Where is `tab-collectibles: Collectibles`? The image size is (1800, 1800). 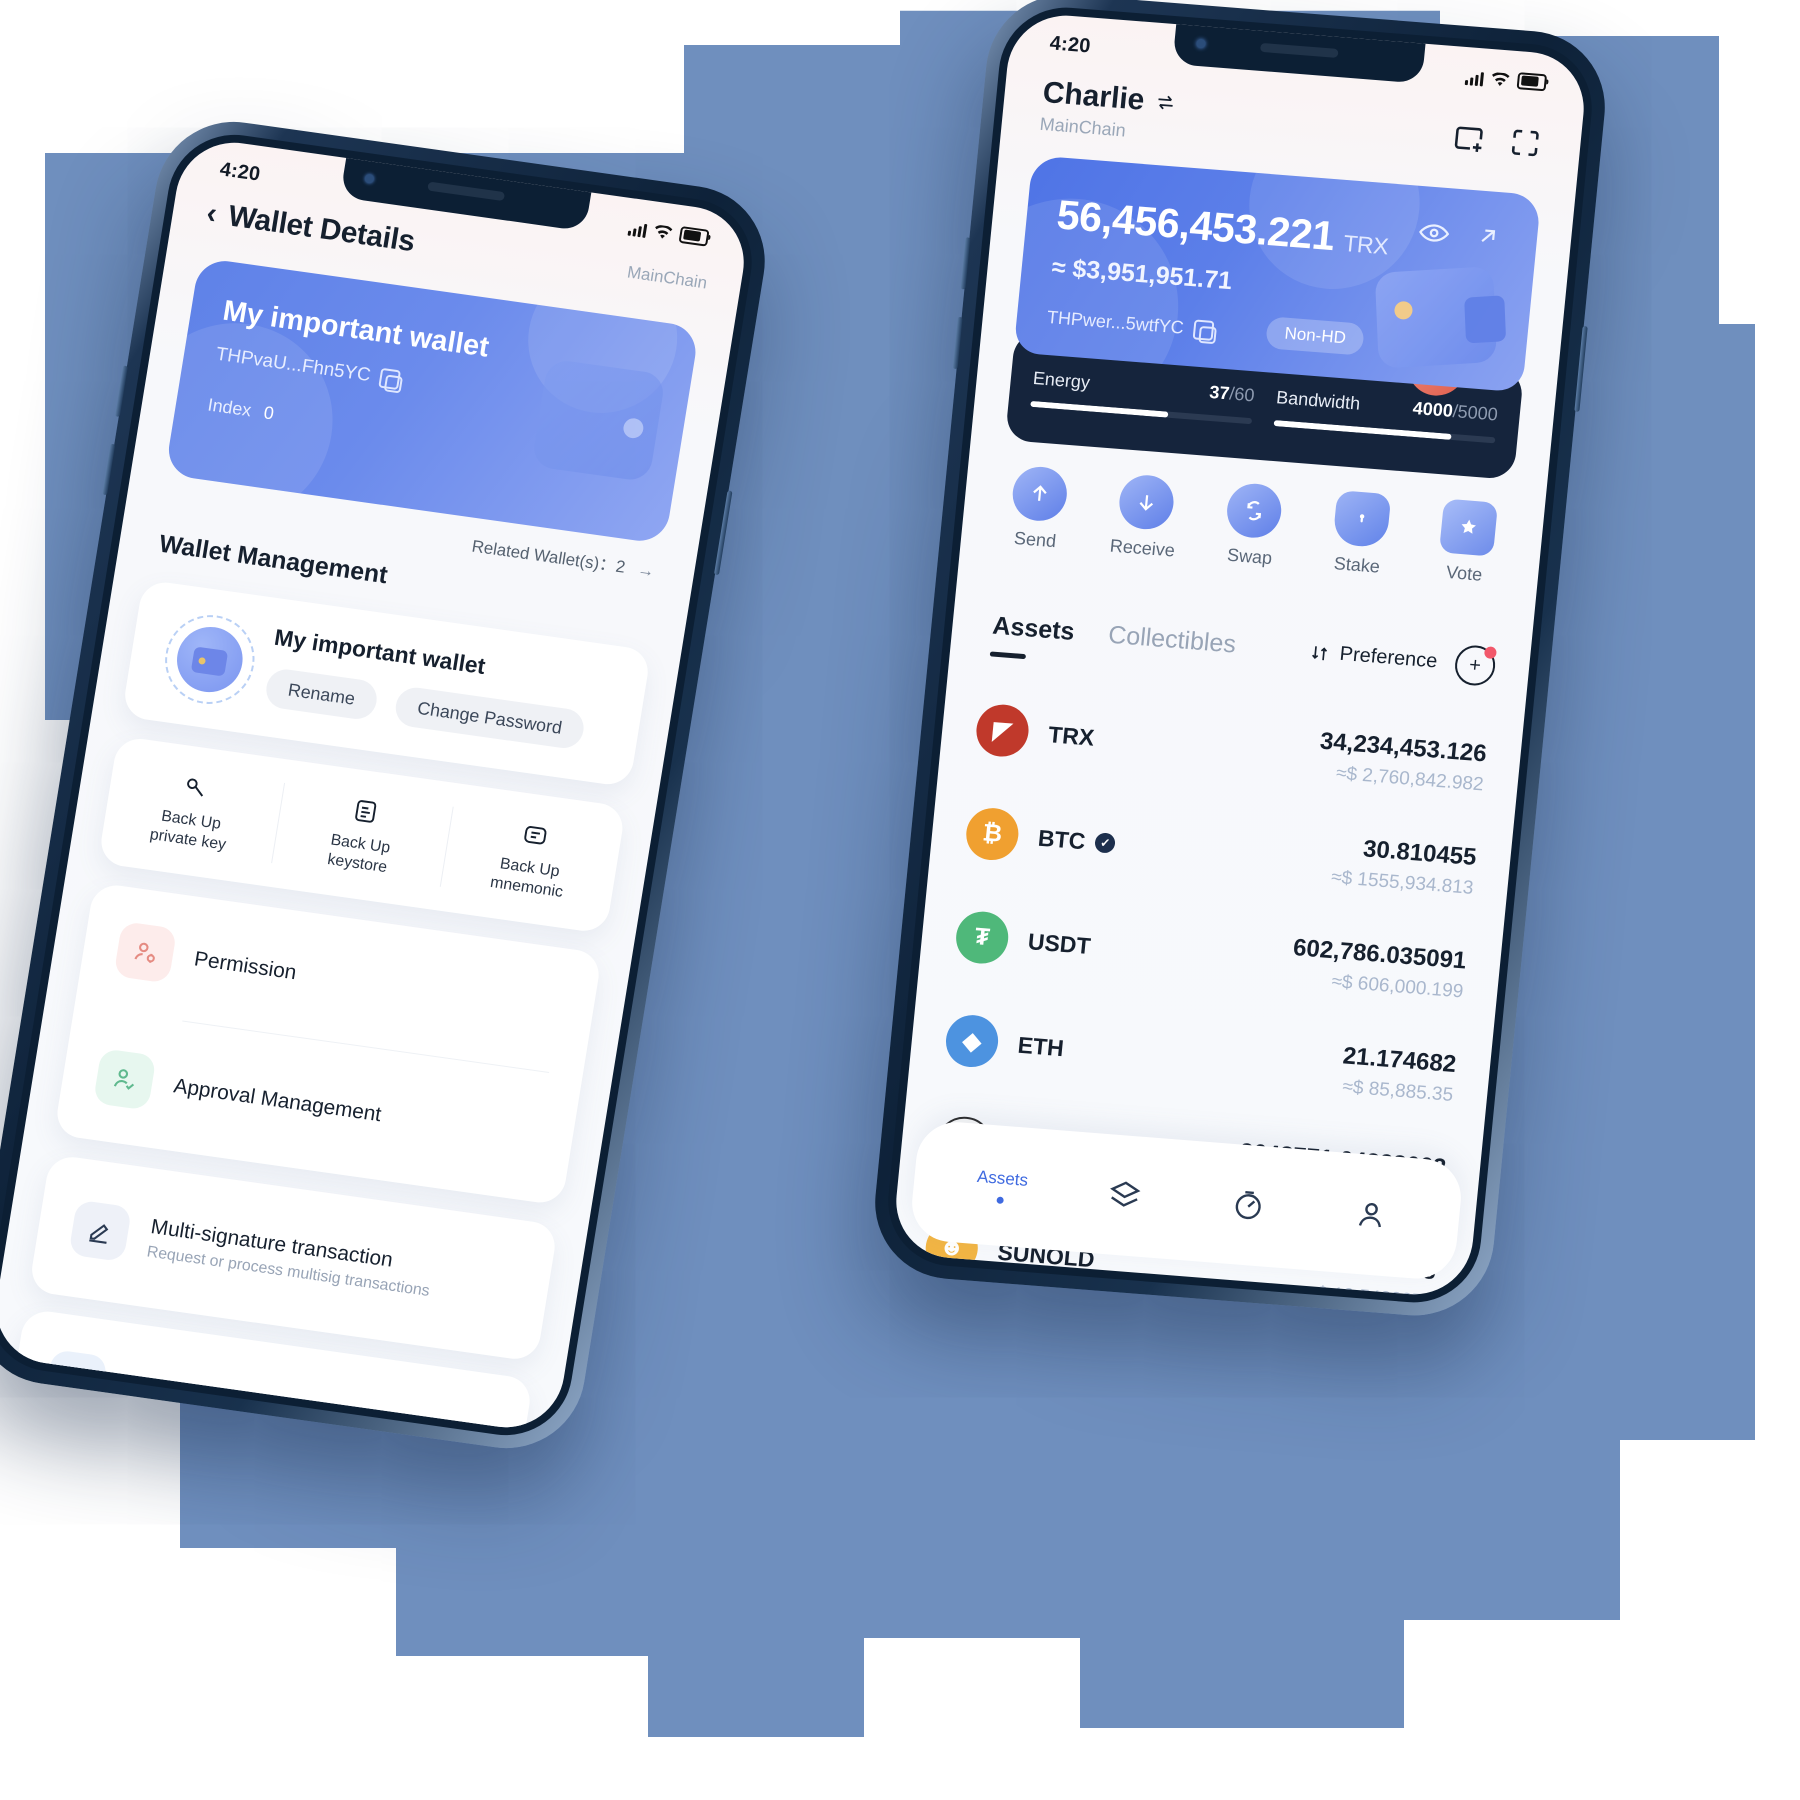 tab-collectibles: Collectibles is located at coordinates (1172, 640).